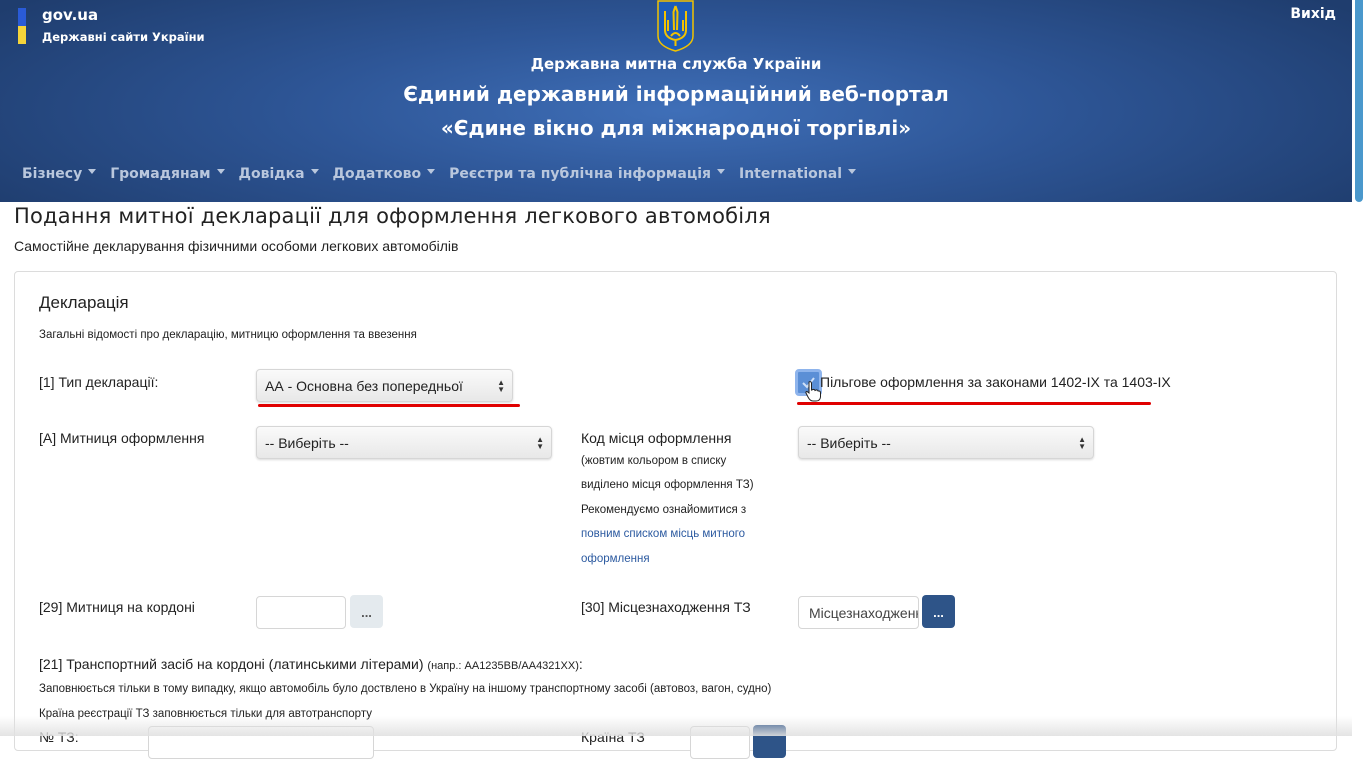  I want to click on nav-international: International, so click(798, 174).